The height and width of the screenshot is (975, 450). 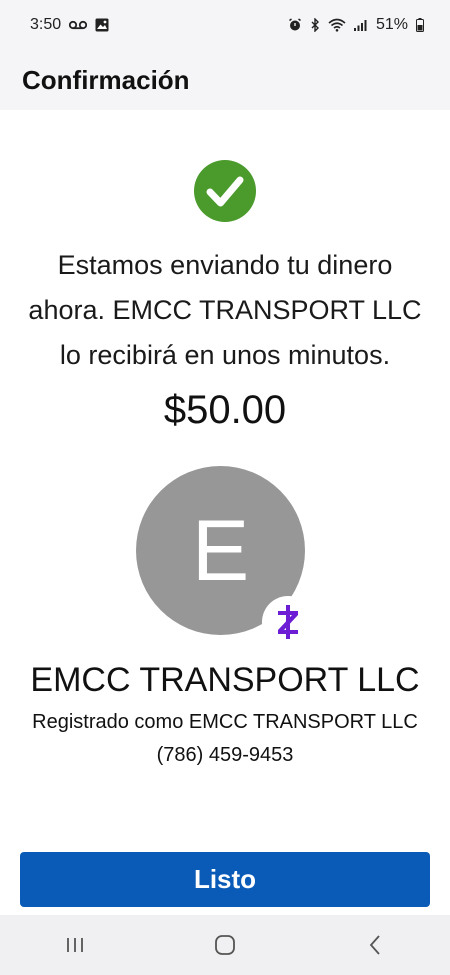 What do you see at coordinates (337, 25) in the screenshot?
I see `wifi-icon` at bounding box center [337, 25].